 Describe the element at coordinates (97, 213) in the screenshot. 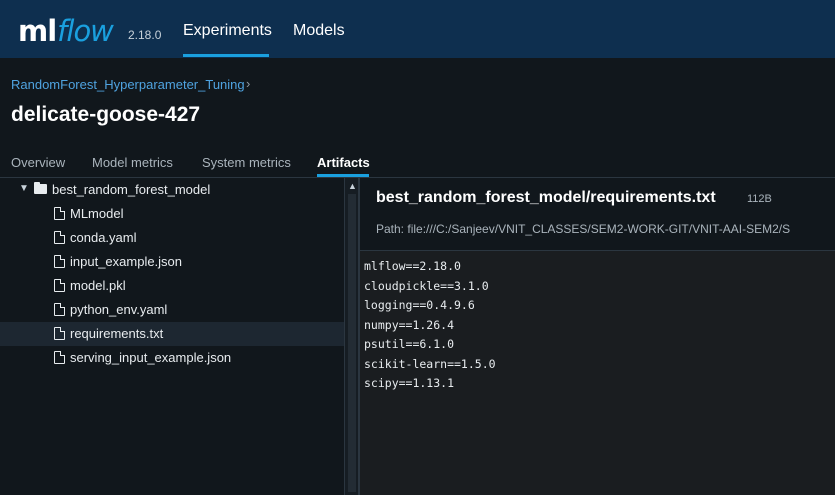

I see `tree-file-label: MLmodel` at that location.